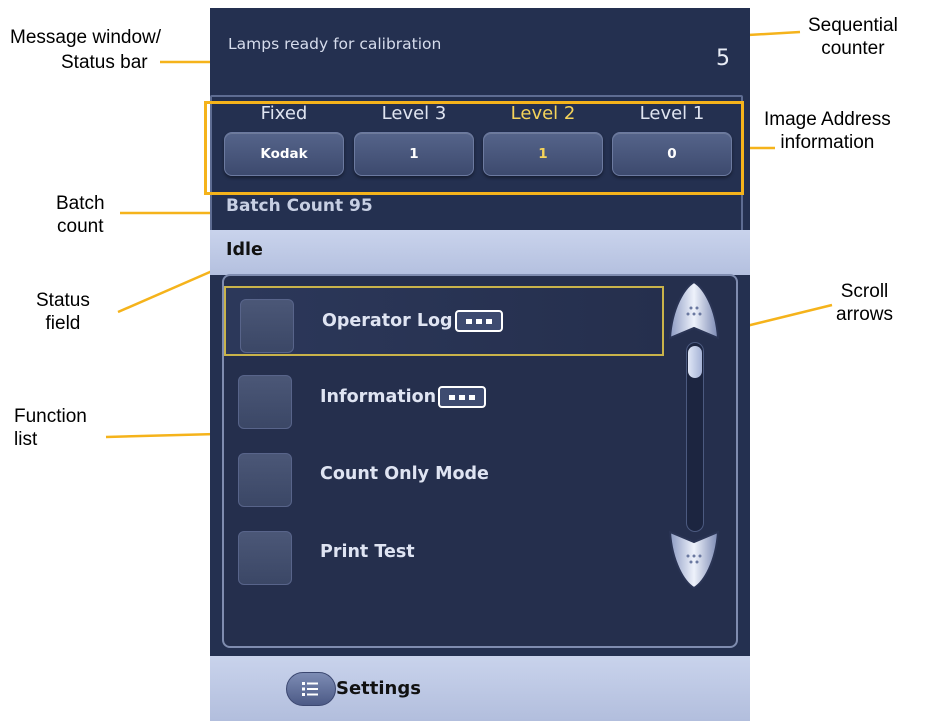 This screenshot has width=938, height=721. I want to click on settings-button, so click(311, 689).